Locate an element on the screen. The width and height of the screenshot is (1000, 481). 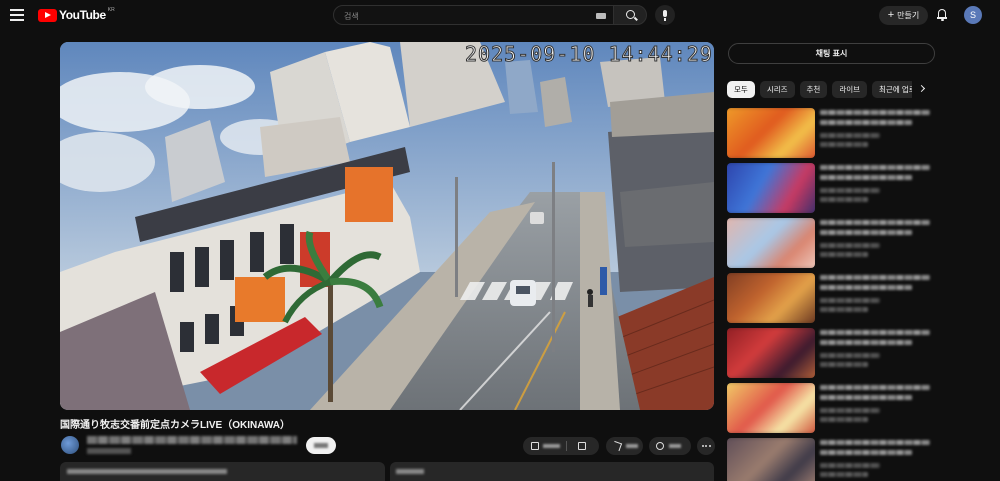
keyboard-icon is located at coordinates (601, 16).